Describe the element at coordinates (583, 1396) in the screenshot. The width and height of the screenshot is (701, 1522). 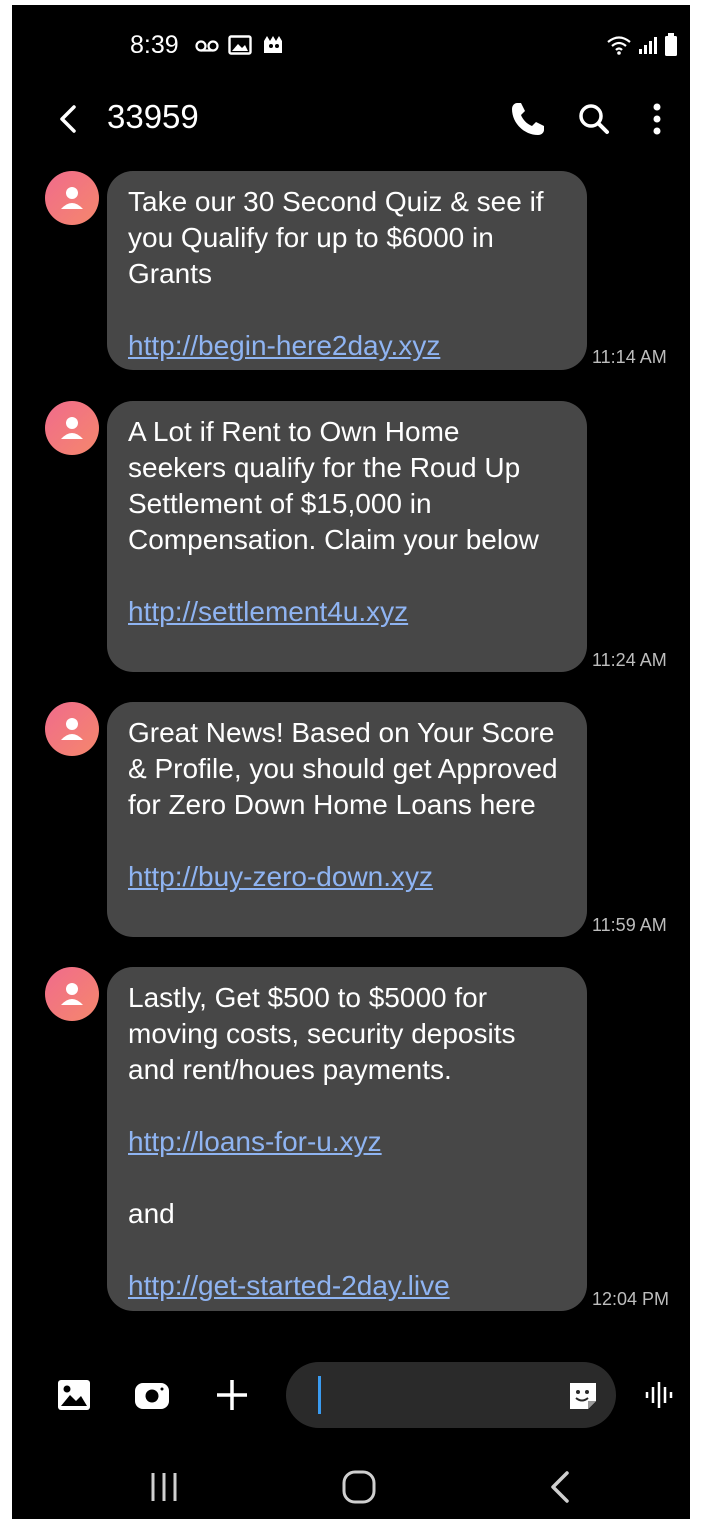
I see `sticker-icon` at that location.